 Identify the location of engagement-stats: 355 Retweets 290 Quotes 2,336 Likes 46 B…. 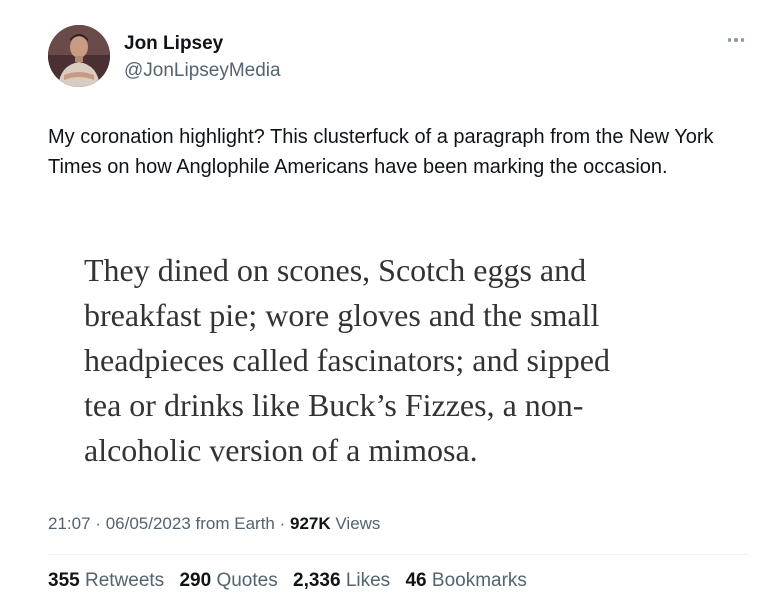
(292, 581).